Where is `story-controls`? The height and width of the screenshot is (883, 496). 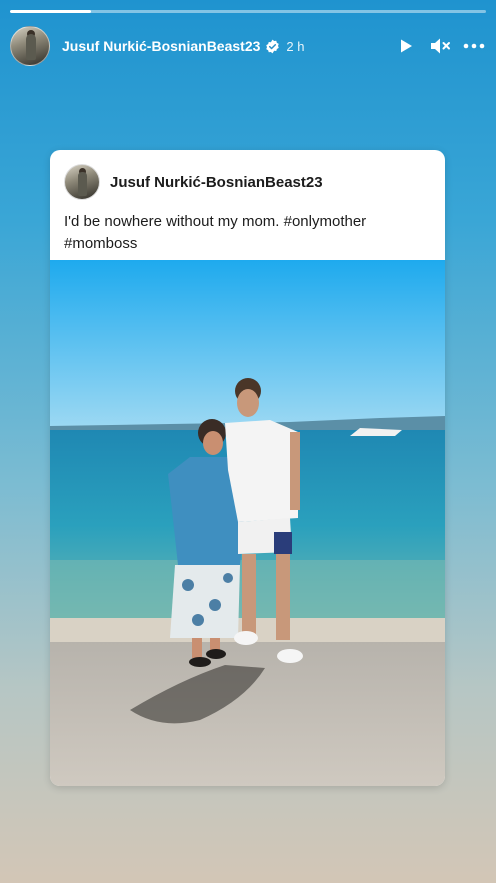
story-controls is located at coordinates (435, 46).